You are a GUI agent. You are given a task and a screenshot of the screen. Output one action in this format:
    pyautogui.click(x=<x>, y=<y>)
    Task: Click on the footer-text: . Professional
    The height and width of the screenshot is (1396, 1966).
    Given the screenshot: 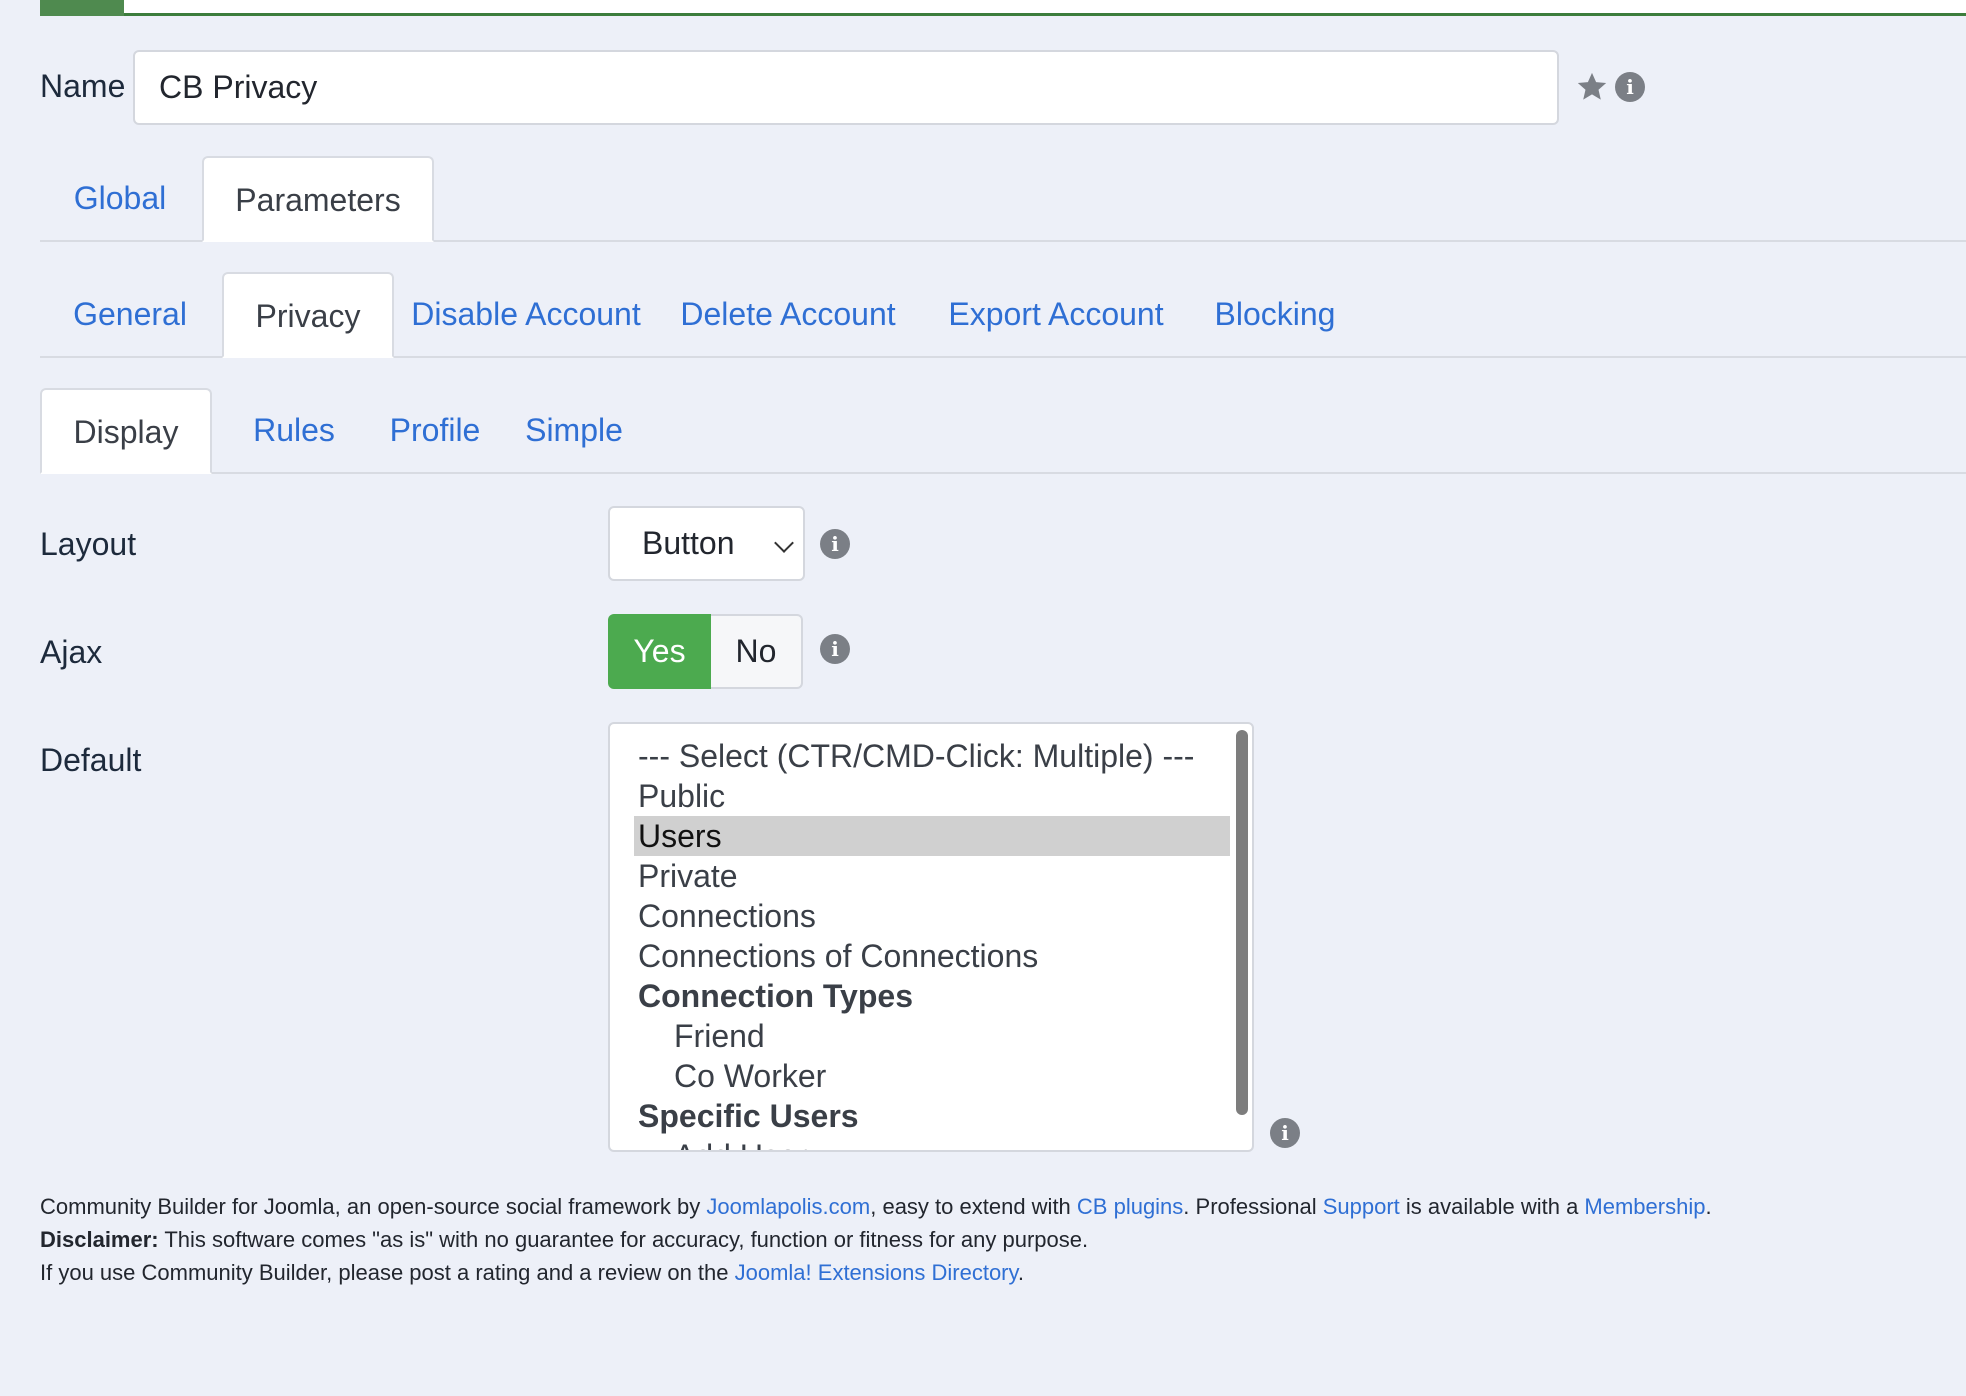 What is the action you would take?
    pyautogui.click(x=1253, y=1206)
    